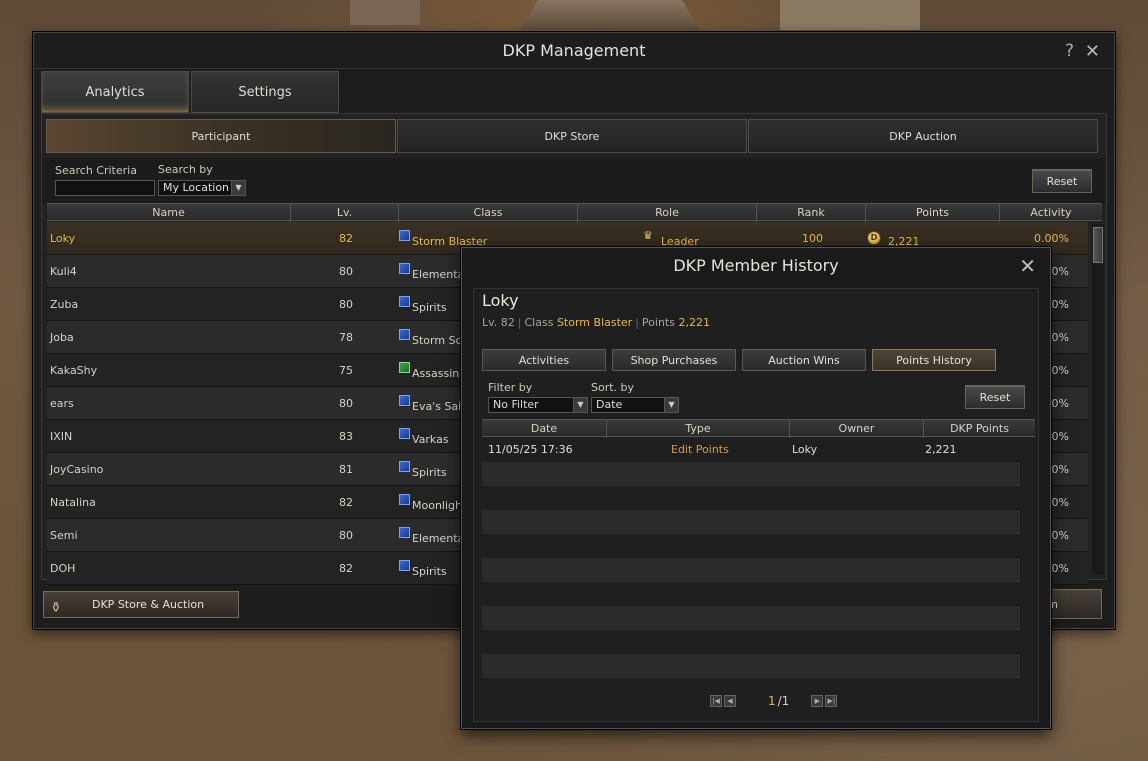  Describe the element at coordinates (63, 568) in the screenshot. I see `row-name: DOH` at that location.